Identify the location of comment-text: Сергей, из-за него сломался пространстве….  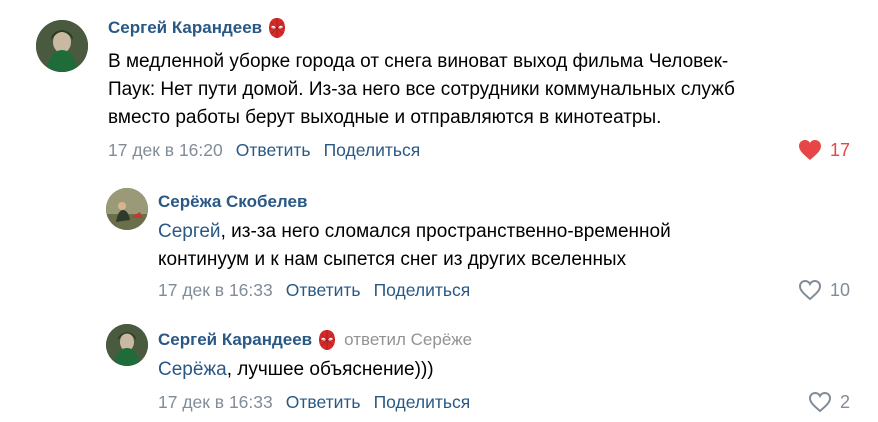
(414, 246).